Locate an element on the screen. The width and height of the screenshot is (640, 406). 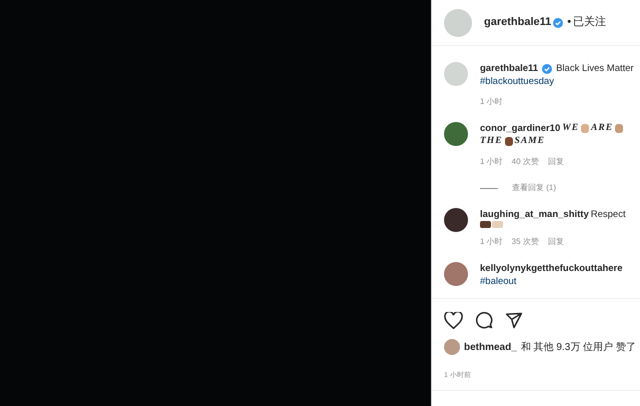
comment-icon is located at coordinates (484, 320).